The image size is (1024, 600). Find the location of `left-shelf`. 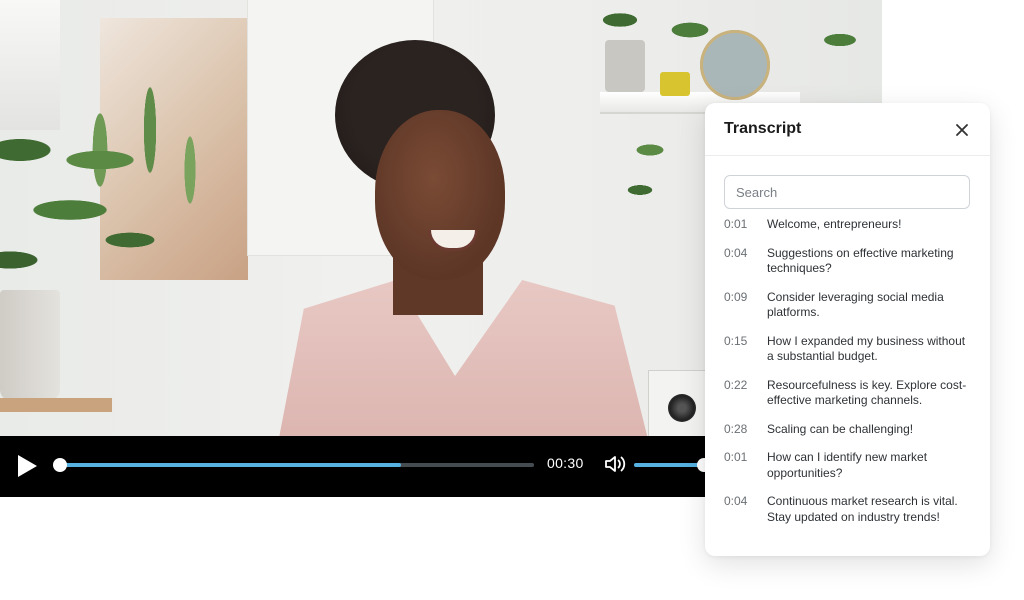

left-shelf is located at coordinates (56, 405).